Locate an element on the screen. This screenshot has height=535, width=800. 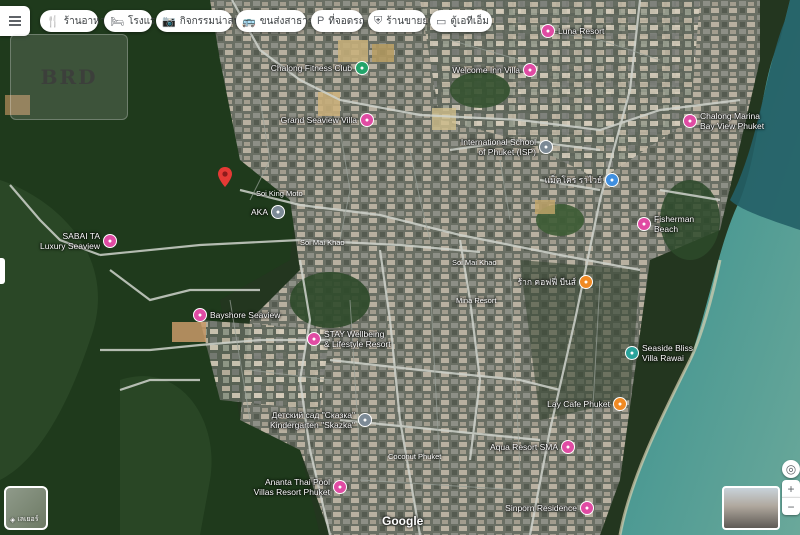
map-poi: Lay Cafe Phuket ● is located at coordinates (587, 404).